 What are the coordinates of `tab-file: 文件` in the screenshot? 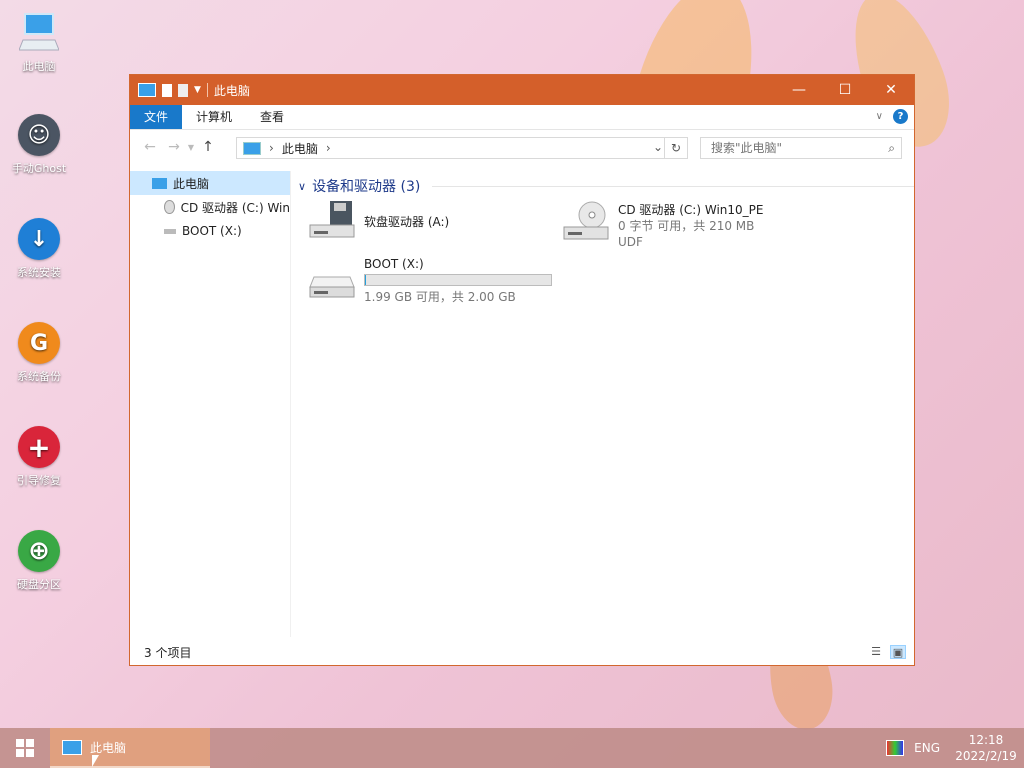 It's located at (156, 117).